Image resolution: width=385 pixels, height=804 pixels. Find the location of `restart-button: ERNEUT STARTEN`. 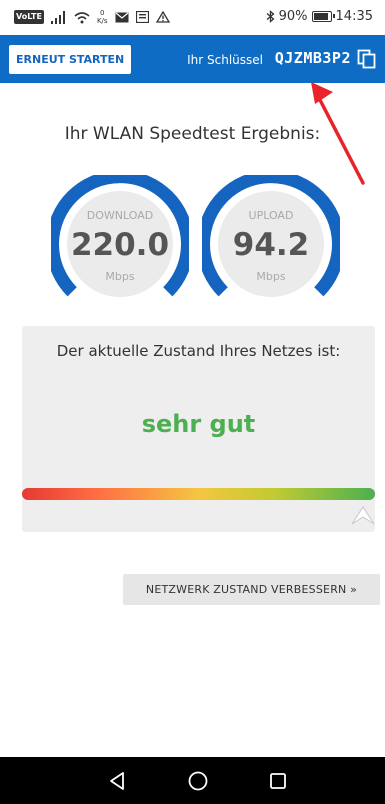

restart-button: ERNEUT STARTEN is located at coordinates (70, 59).